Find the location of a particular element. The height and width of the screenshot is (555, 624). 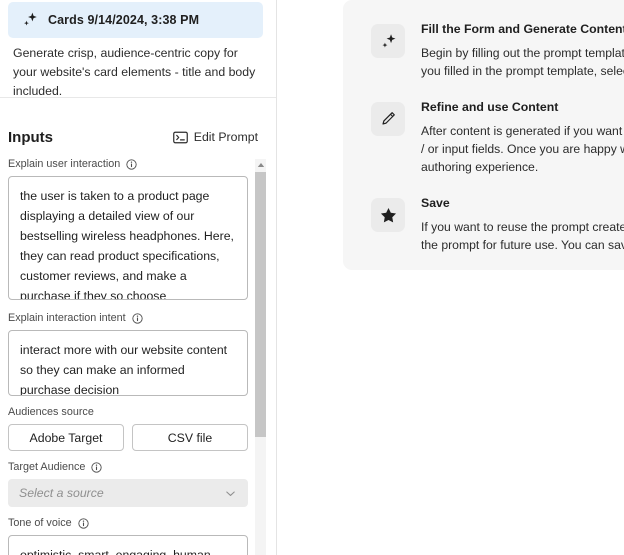

scrollbar-thumb is located at coordinates (260, 304).